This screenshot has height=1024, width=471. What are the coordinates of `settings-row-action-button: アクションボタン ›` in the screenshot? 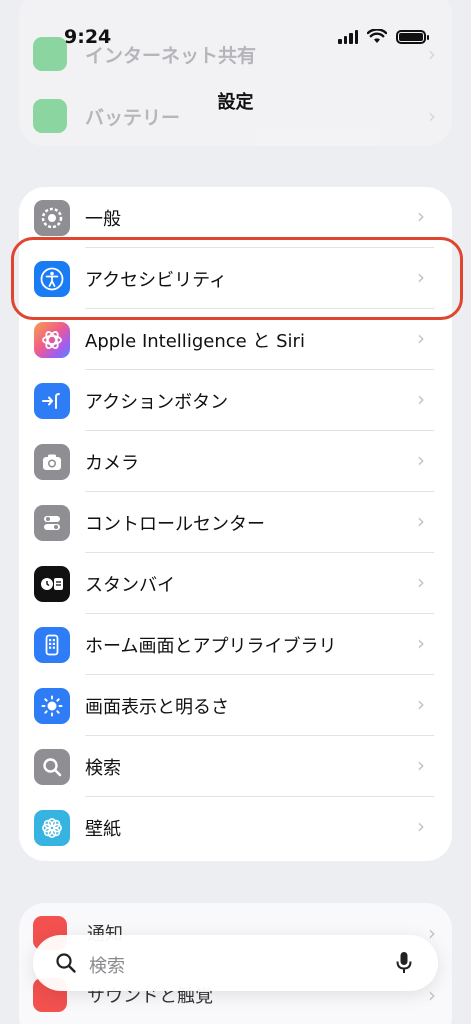 It's located at (235, 400).